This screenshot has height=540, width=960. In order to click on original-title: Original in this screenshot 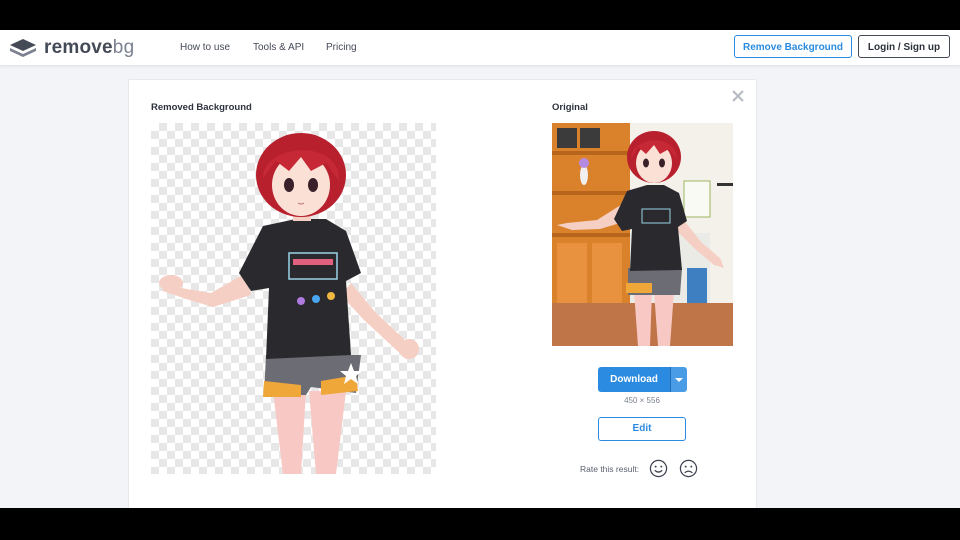, I will do `click(570, 107)`.